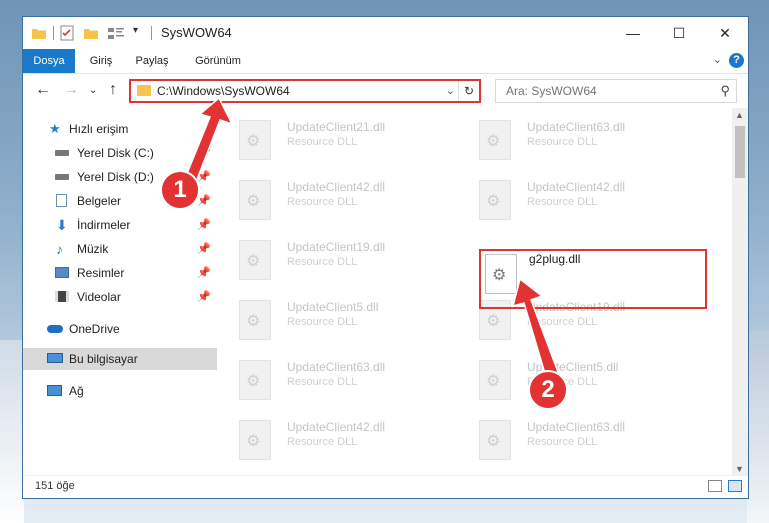  What do you see at coordinates (180, 190) in the screenshot?
I see `callout-1: 1` at bounding box center [180, 190].